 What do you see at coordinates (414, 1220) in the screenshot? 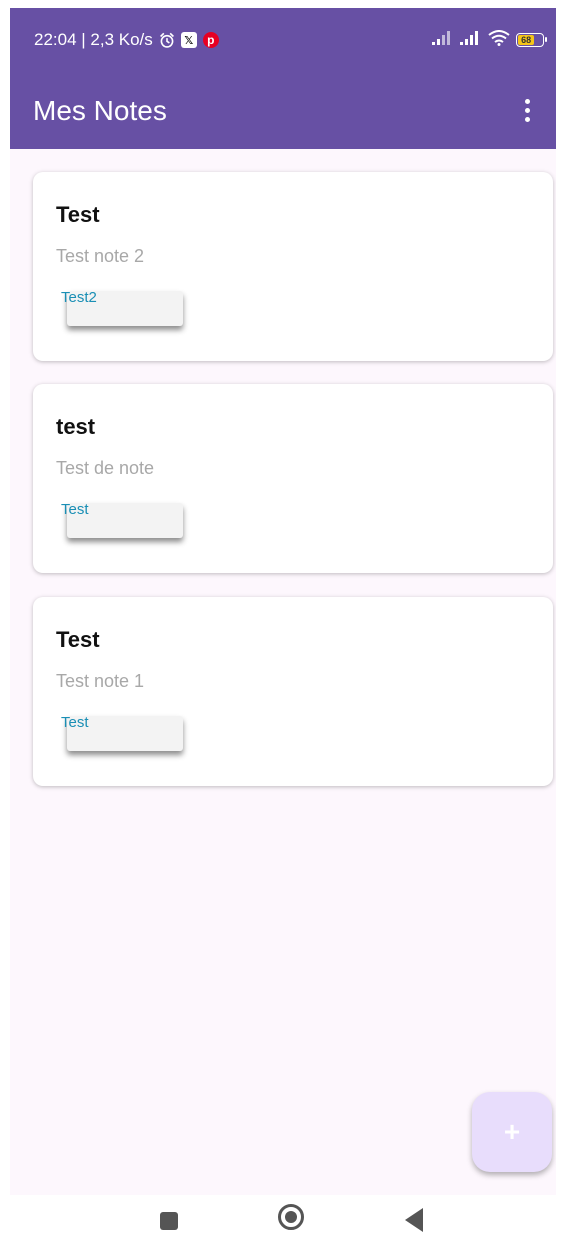
I see `back-button` at bounding box center [414, 1220].